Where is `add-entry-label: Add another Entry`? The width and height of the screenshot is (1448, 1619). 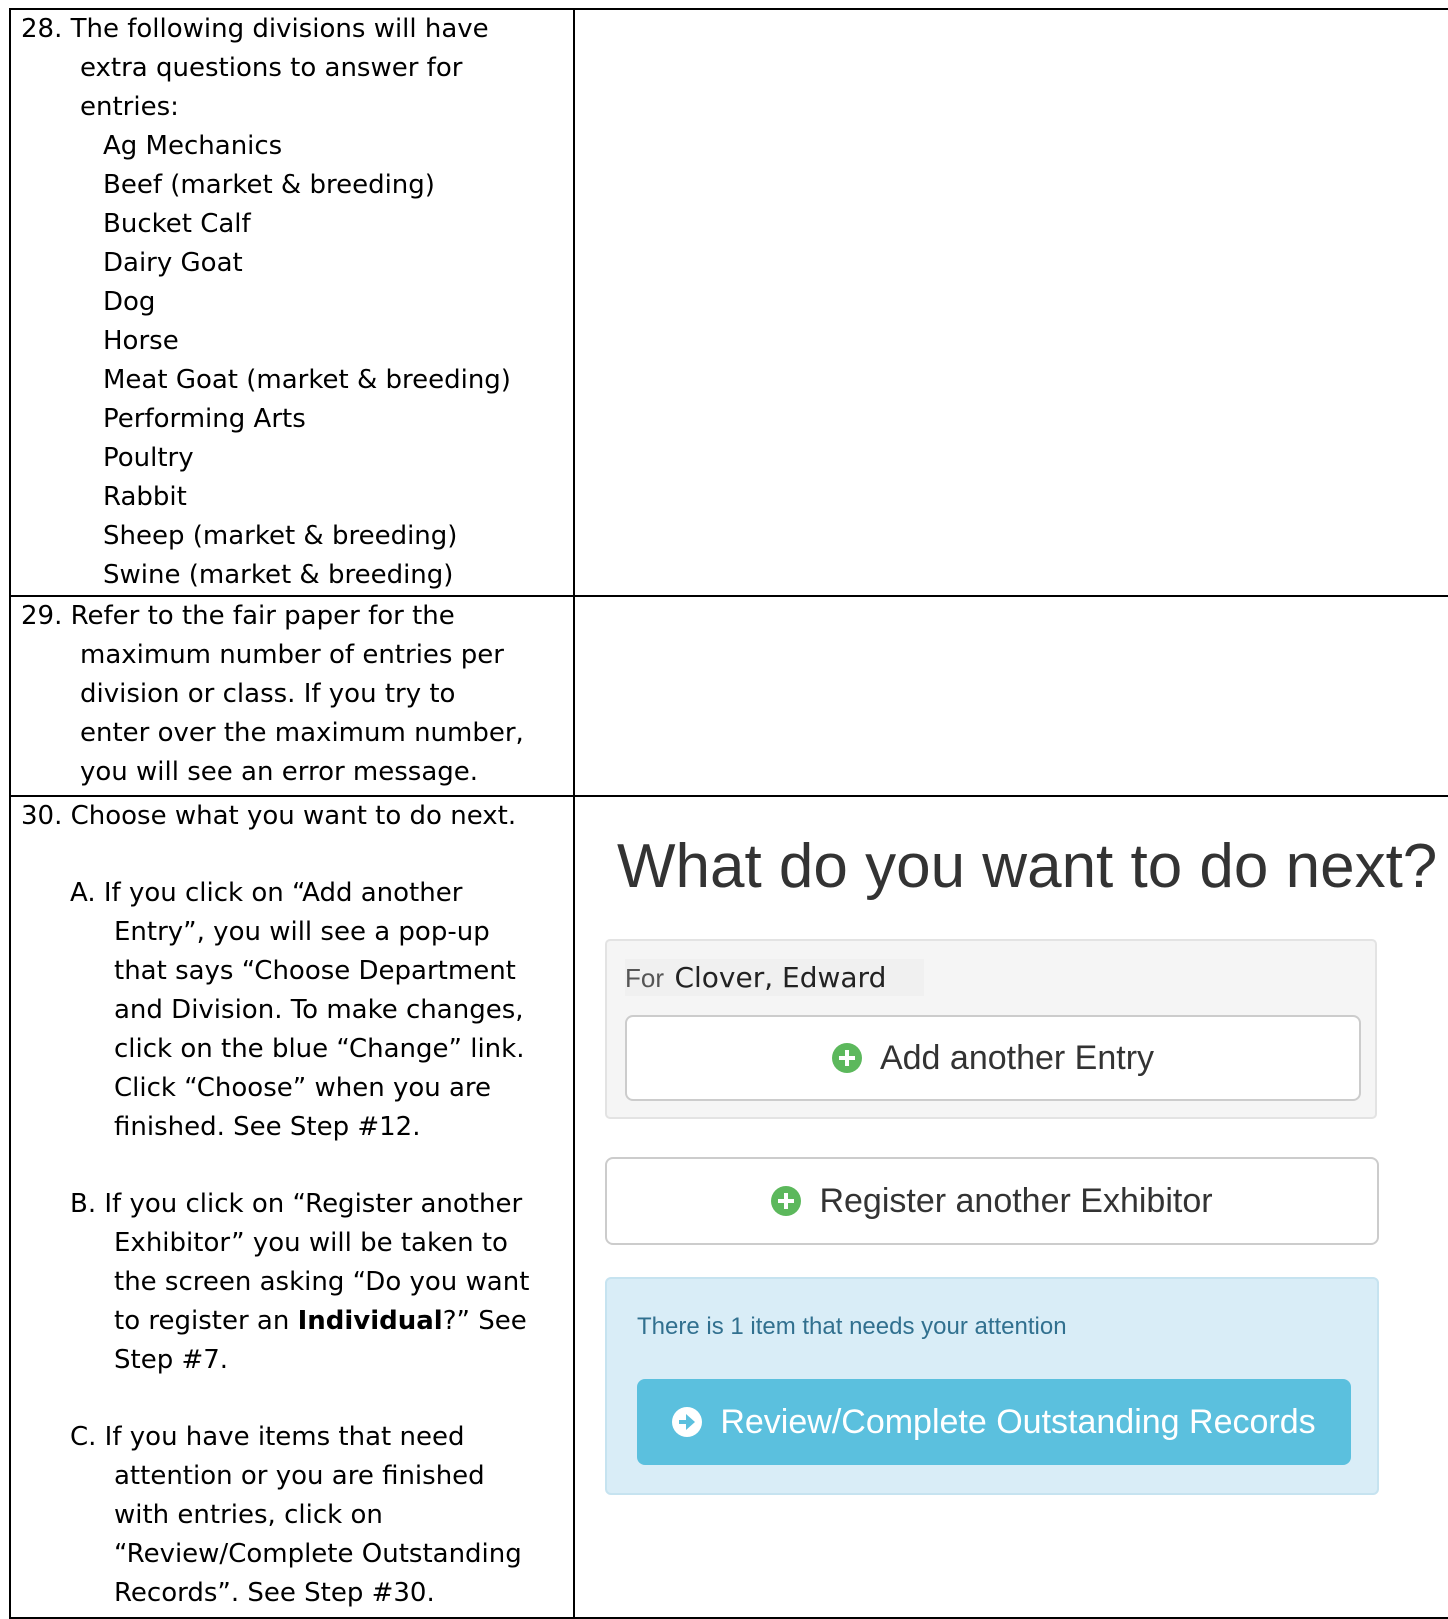 add-entry-label: Add another Entry is located at coordinates (1017, 1057).